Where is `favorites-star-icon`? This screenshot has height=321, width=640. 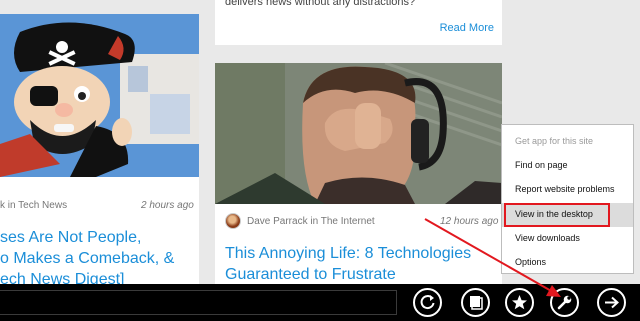
favorites-star-icon is located at coordinates (519, 302).